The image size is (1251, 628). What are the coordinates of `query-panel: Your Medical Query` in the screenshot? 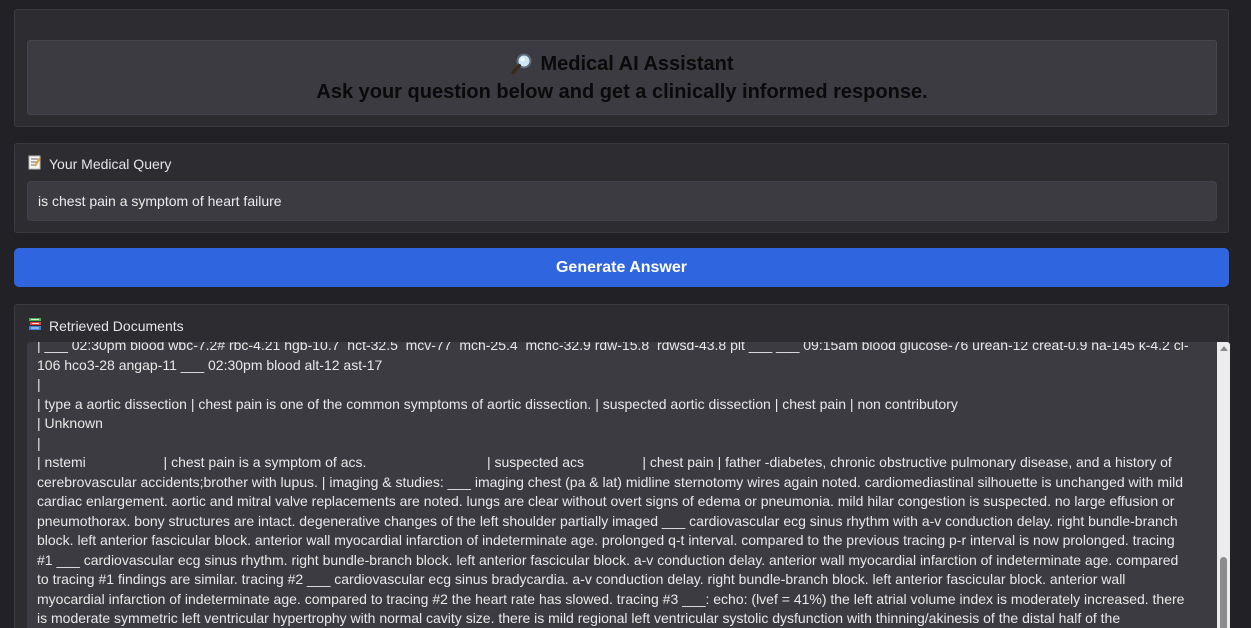 It's located at (621, 188).